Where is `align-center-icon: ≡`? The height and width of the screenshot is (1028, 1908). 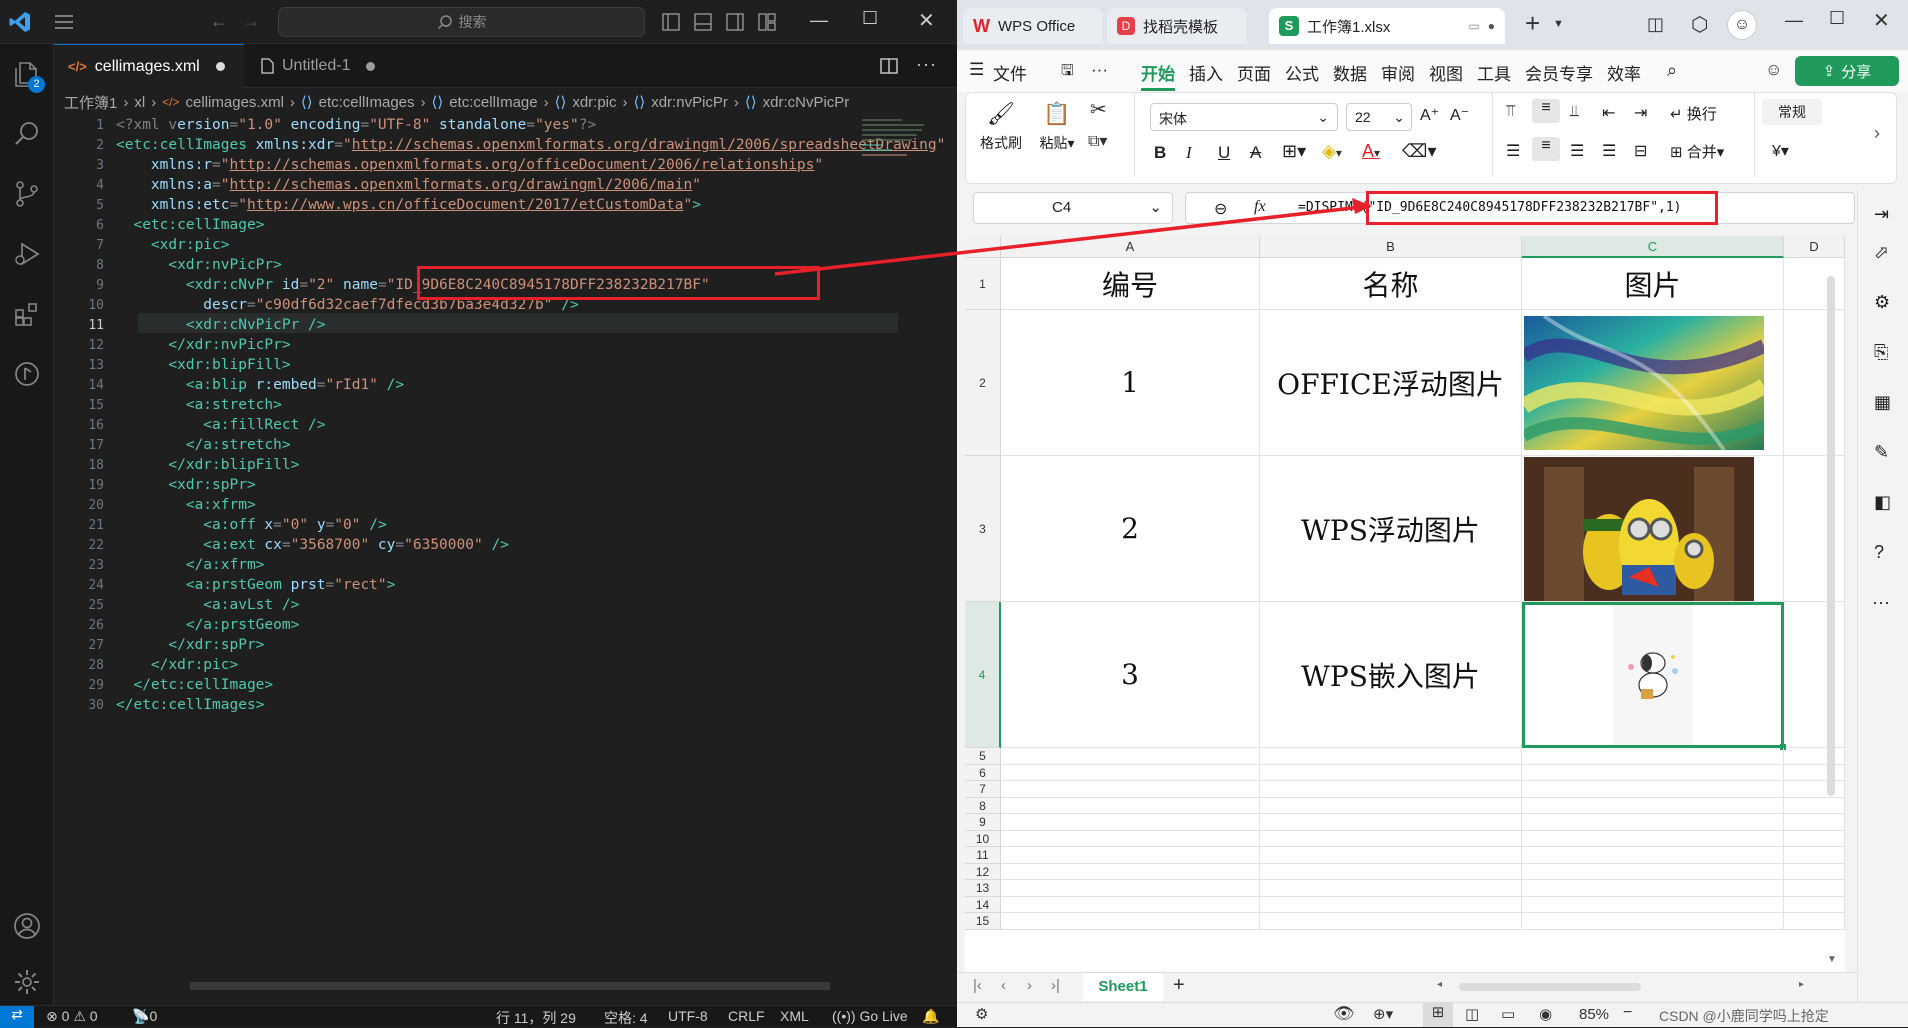
align-center-icon: ≡ is located at coordinates (1546, 149).